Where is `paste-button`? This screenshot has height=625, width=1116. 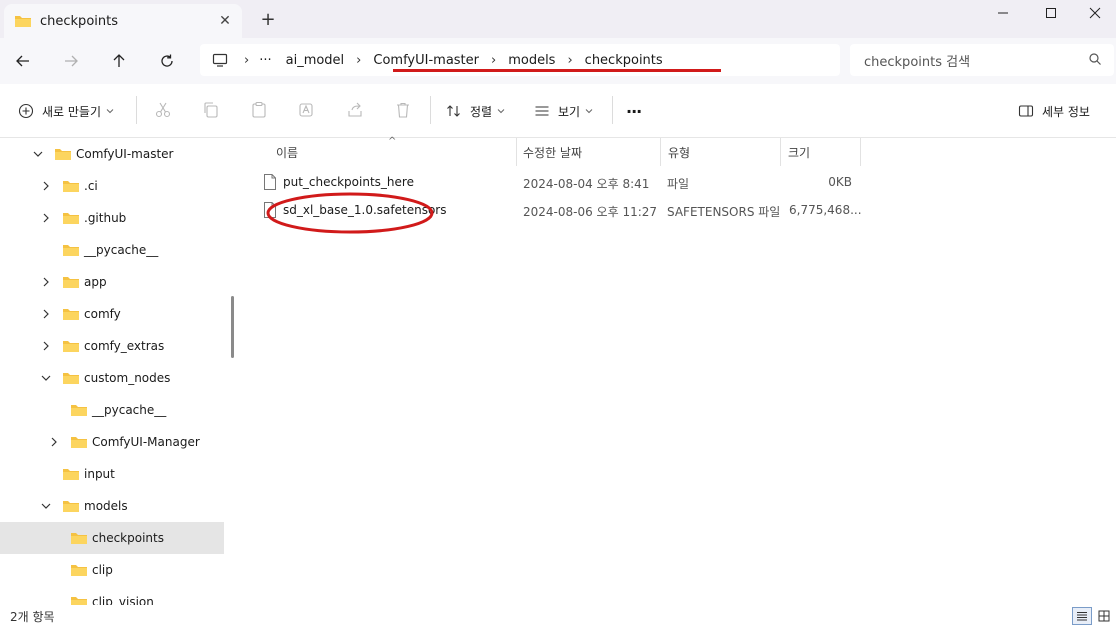 paste-button is located at coordinates (259, 110).